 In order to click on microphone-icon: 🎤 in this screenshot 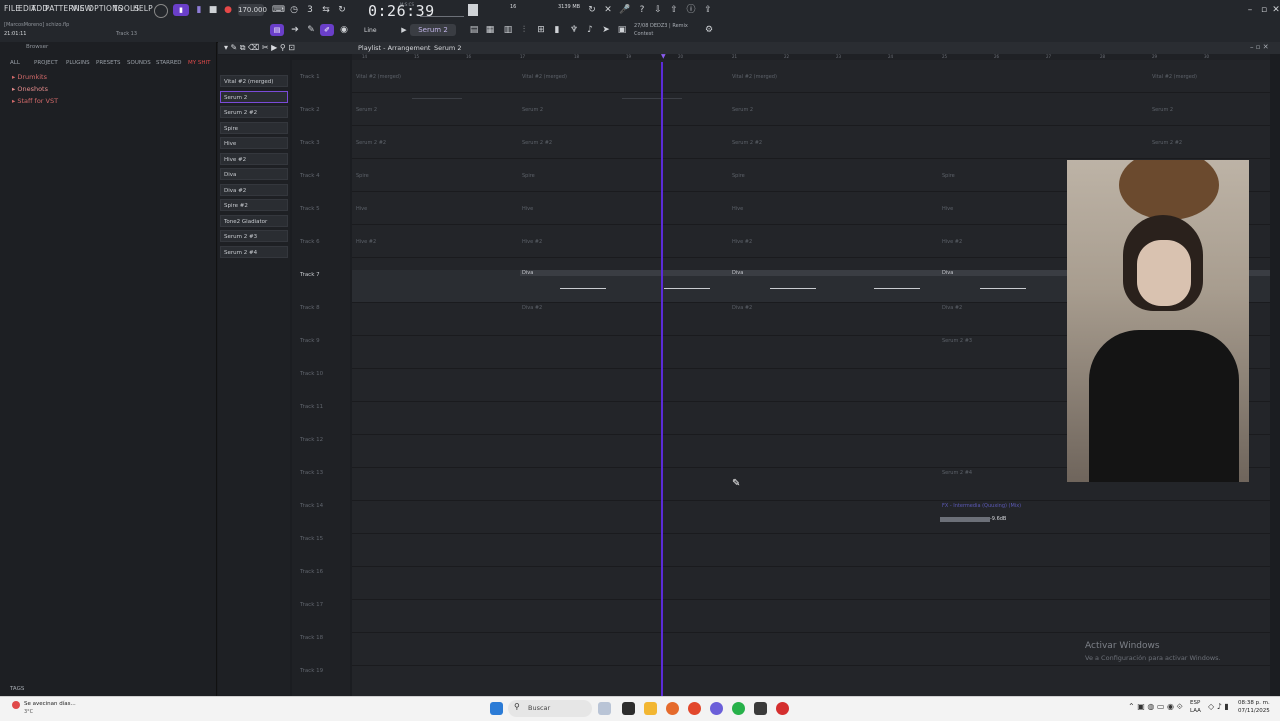, I will do `click(625, 10)`.